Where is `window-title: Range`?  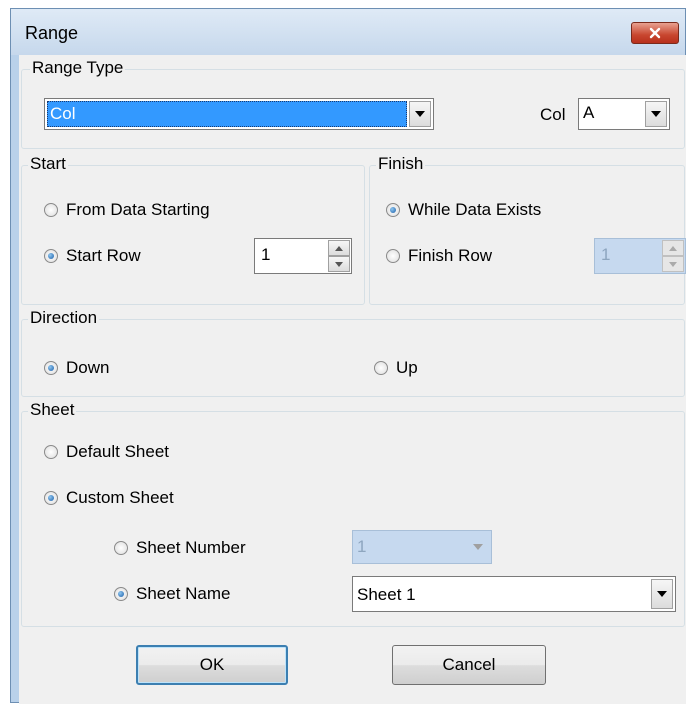 window-title: Range is located at coordinates (52, 33).